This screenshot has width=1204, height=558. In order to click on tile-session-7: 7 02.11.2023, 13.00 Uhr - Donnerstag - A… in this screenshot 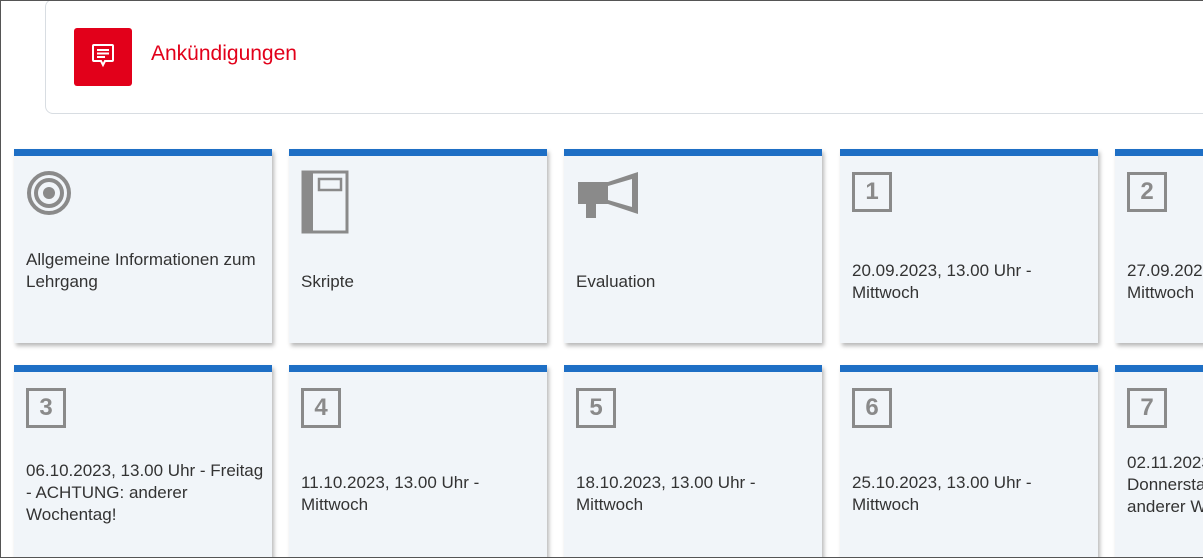, I will do `click(1159, 461)`.